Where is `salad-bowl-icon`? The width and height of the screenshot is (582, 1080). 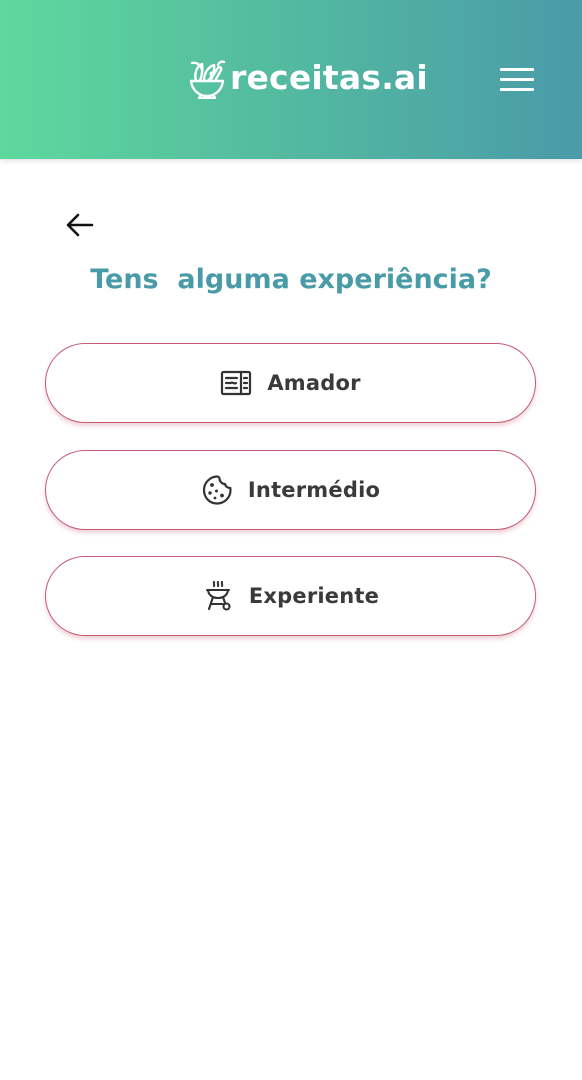
salad-bowl-icon is located at coordinates (207, 79).